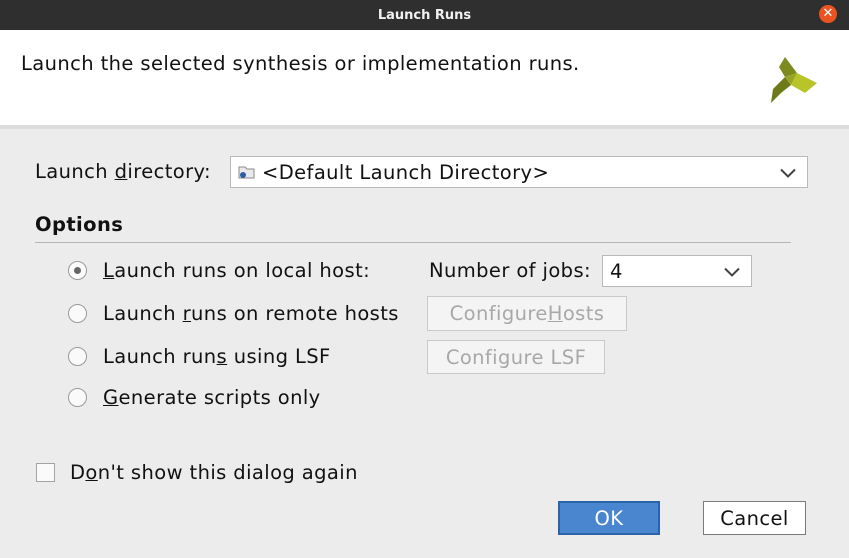  I want to click on ok-button: OK, so click(609, 518).